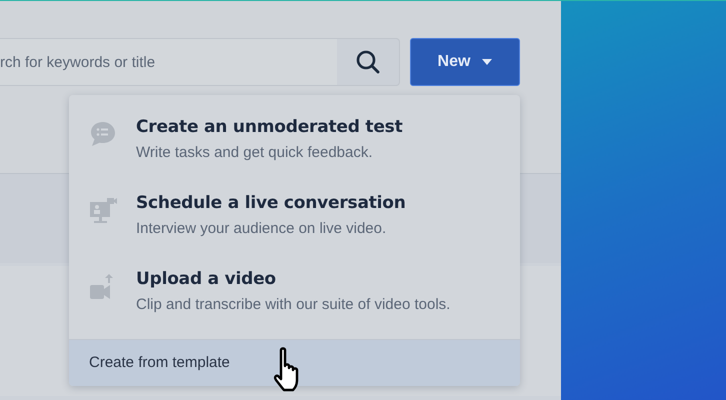 Image resolution: width=726 pixels, height=400 pixels. What do you see at coordinates (294, 362) in the screenshot?
I see `create-from-template-item: Create from template` at bounding box center [294, 362].